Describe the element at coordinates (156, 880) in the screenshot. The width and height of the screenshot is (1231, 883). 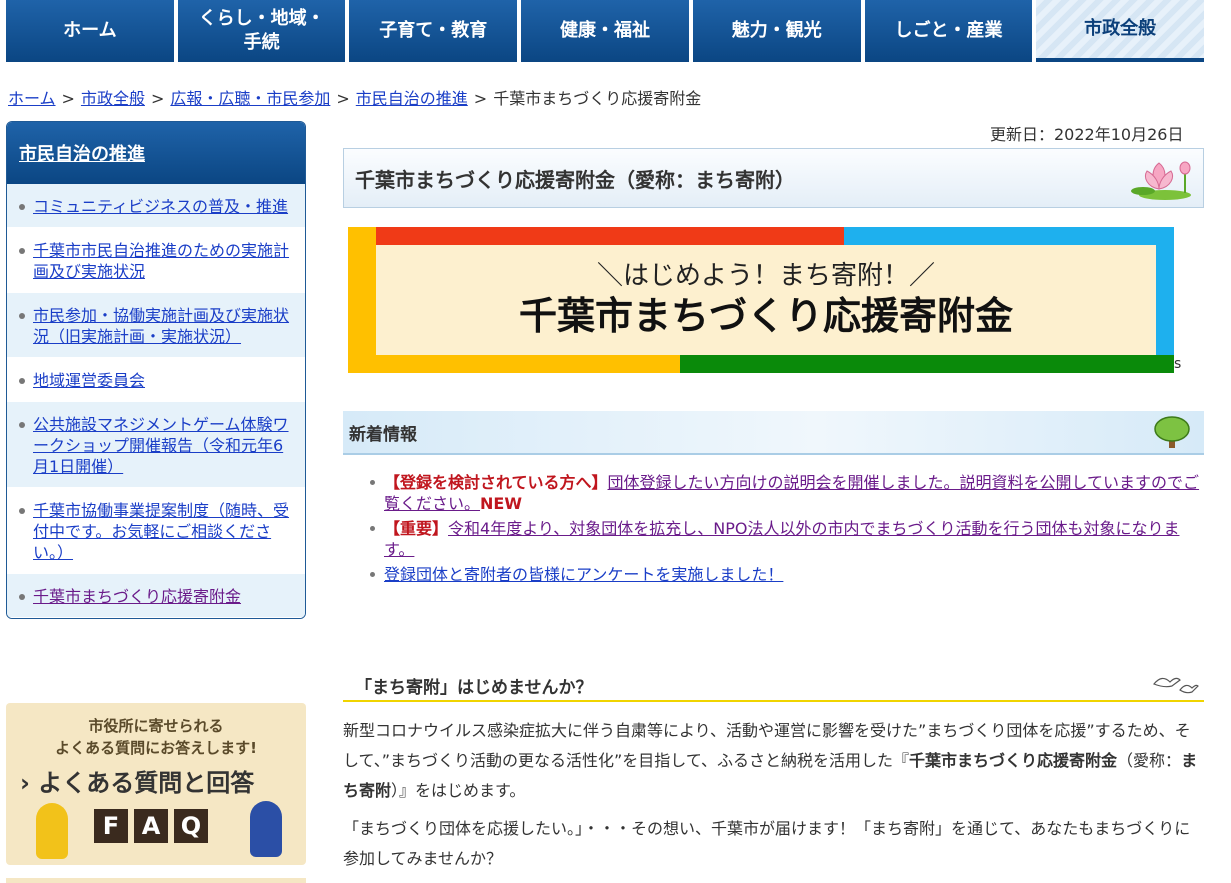
I see `next-banner-edge` at that location.